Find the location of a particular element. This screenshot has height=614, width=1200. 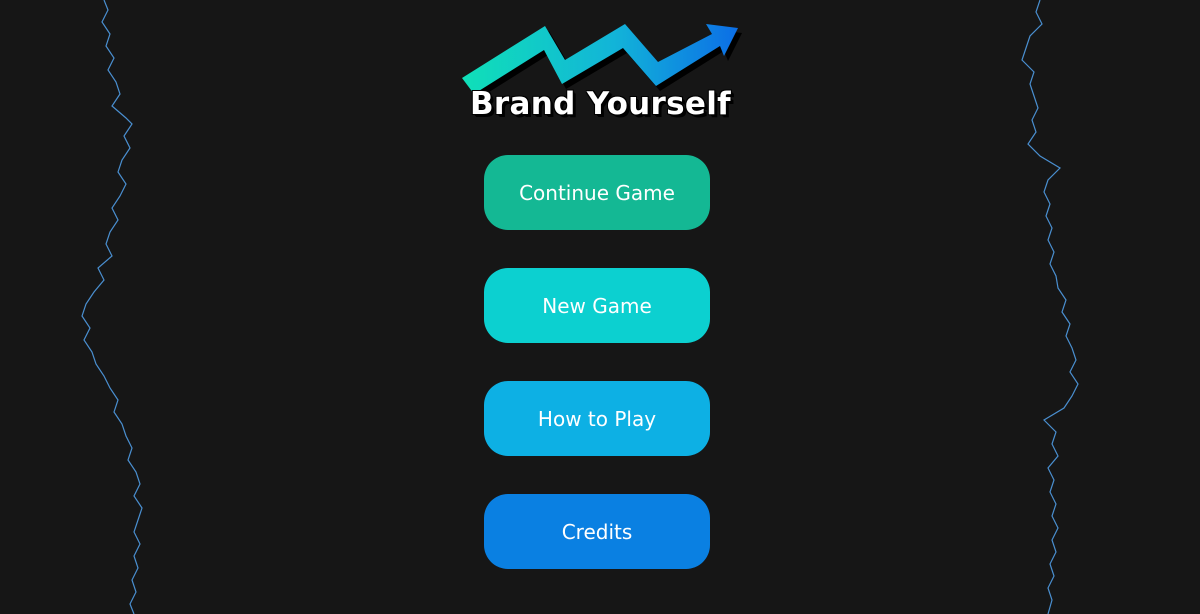

continue-game-button: Continue Game is located at coordinates (597, 192).